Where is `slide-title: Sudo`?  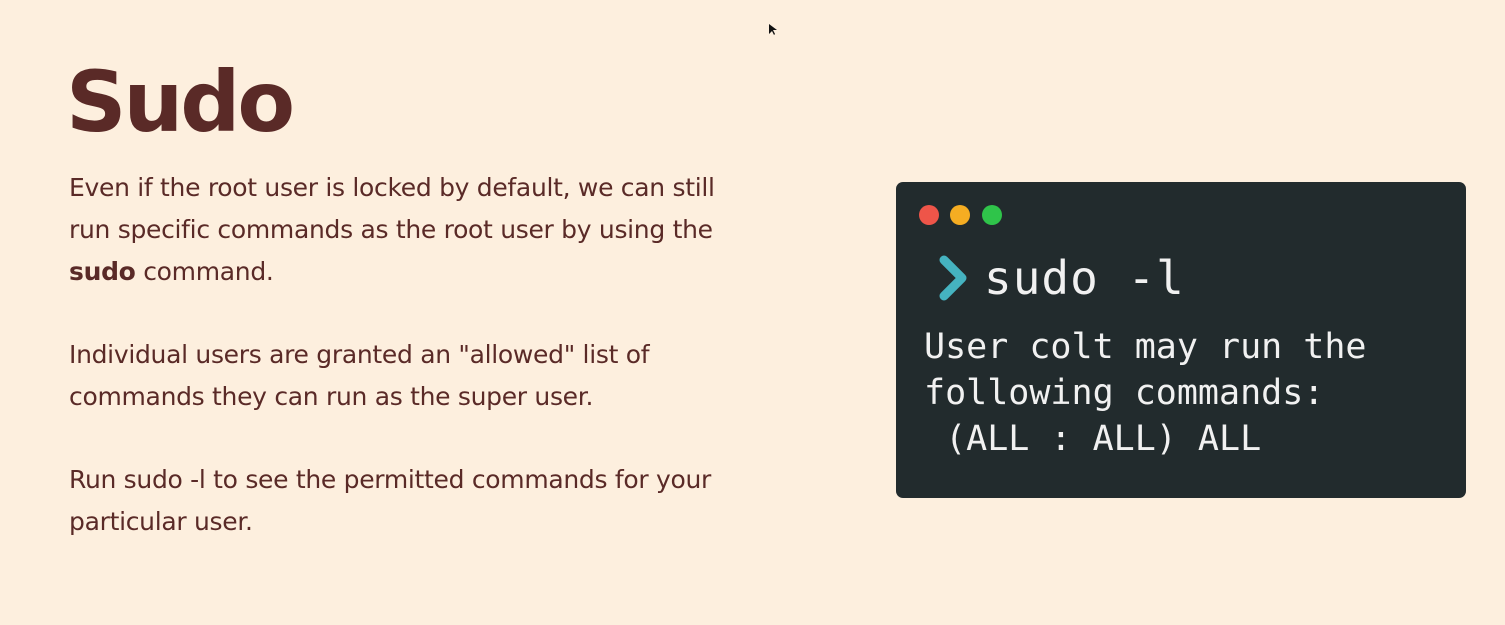 slide-title: Sudo is located at coordinates (180, 102).